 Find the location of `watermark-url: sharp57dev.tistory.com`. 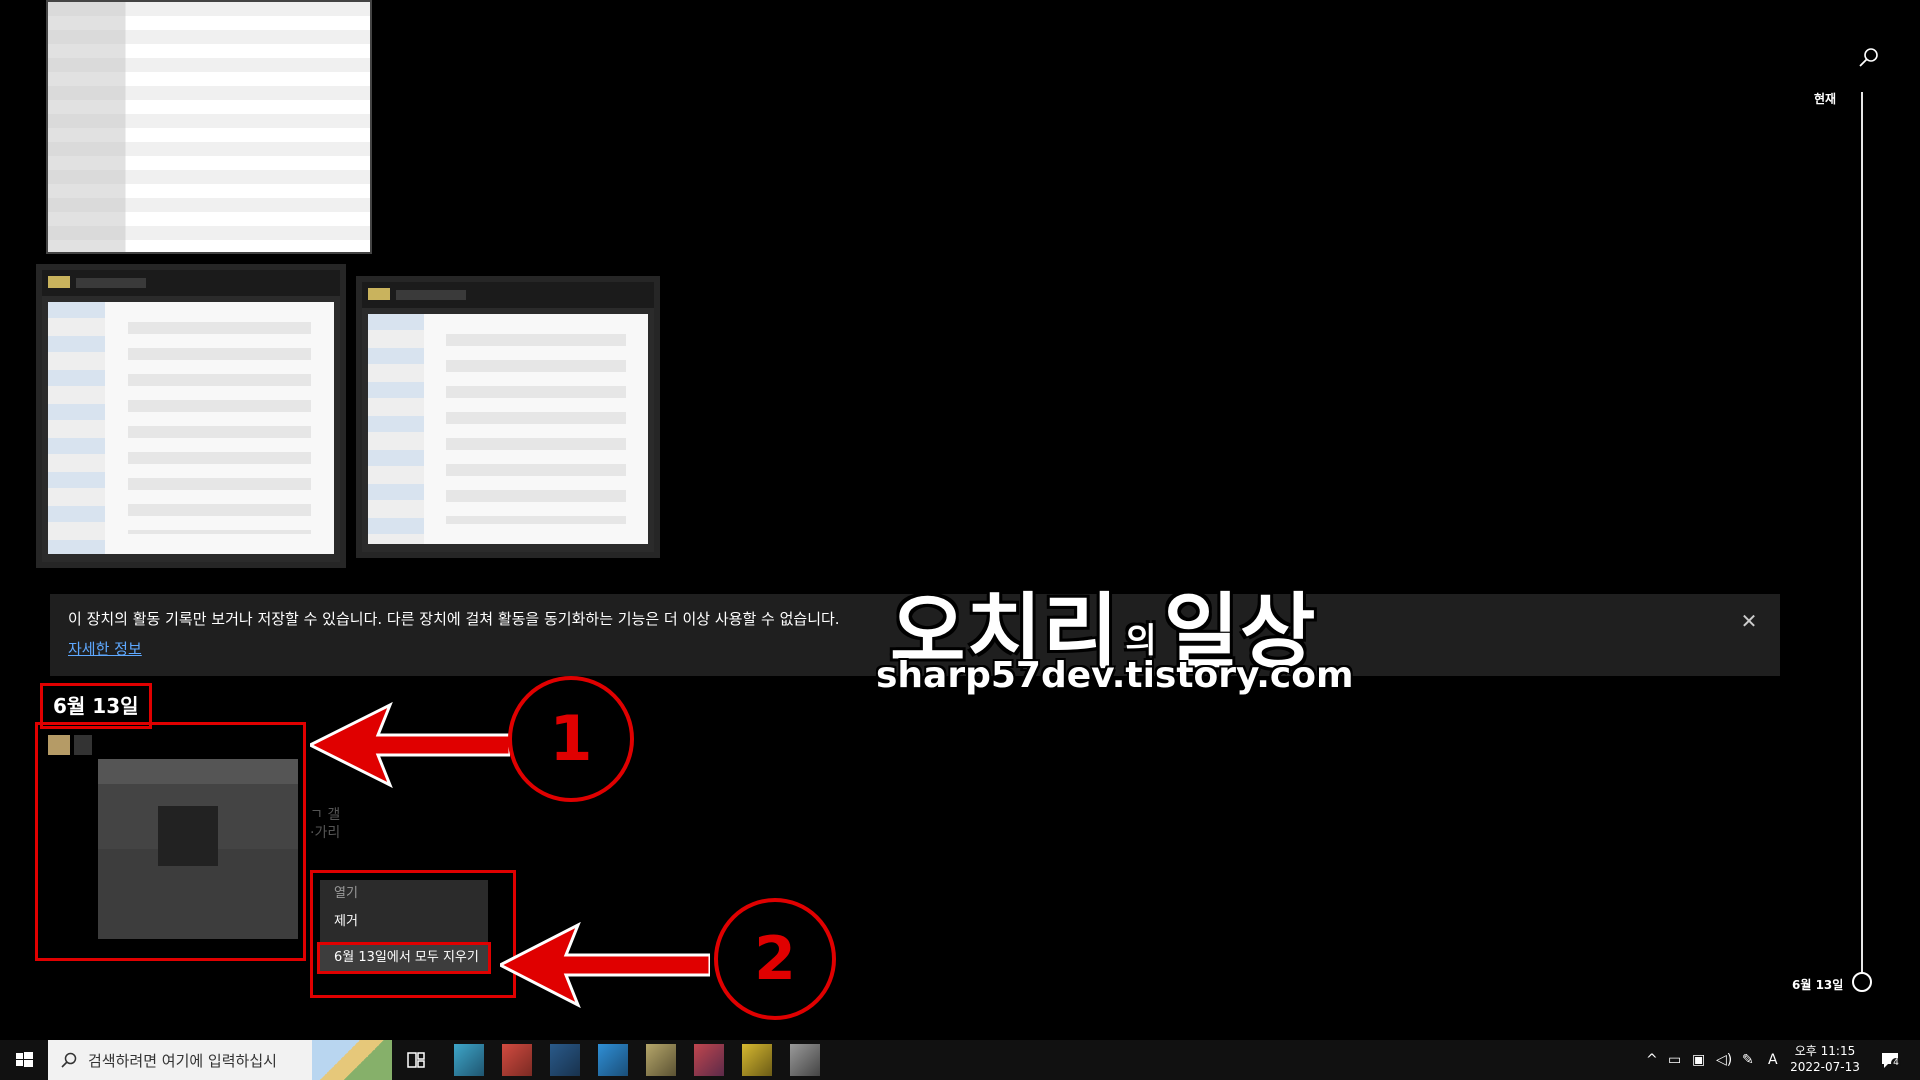

watermark-url: sharp57dev.tistory.com is located at coordinates (1115, 675).